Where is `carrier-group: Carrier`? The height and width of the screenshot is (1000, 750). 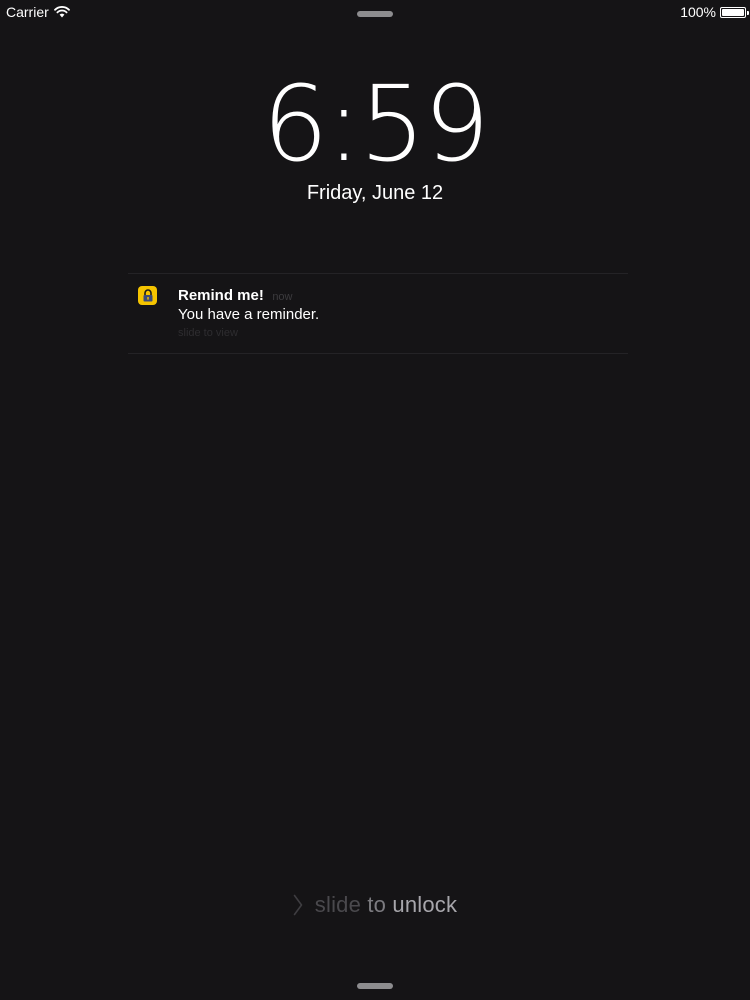
carrier-group: Carrier is located at coordinates (38, 12).